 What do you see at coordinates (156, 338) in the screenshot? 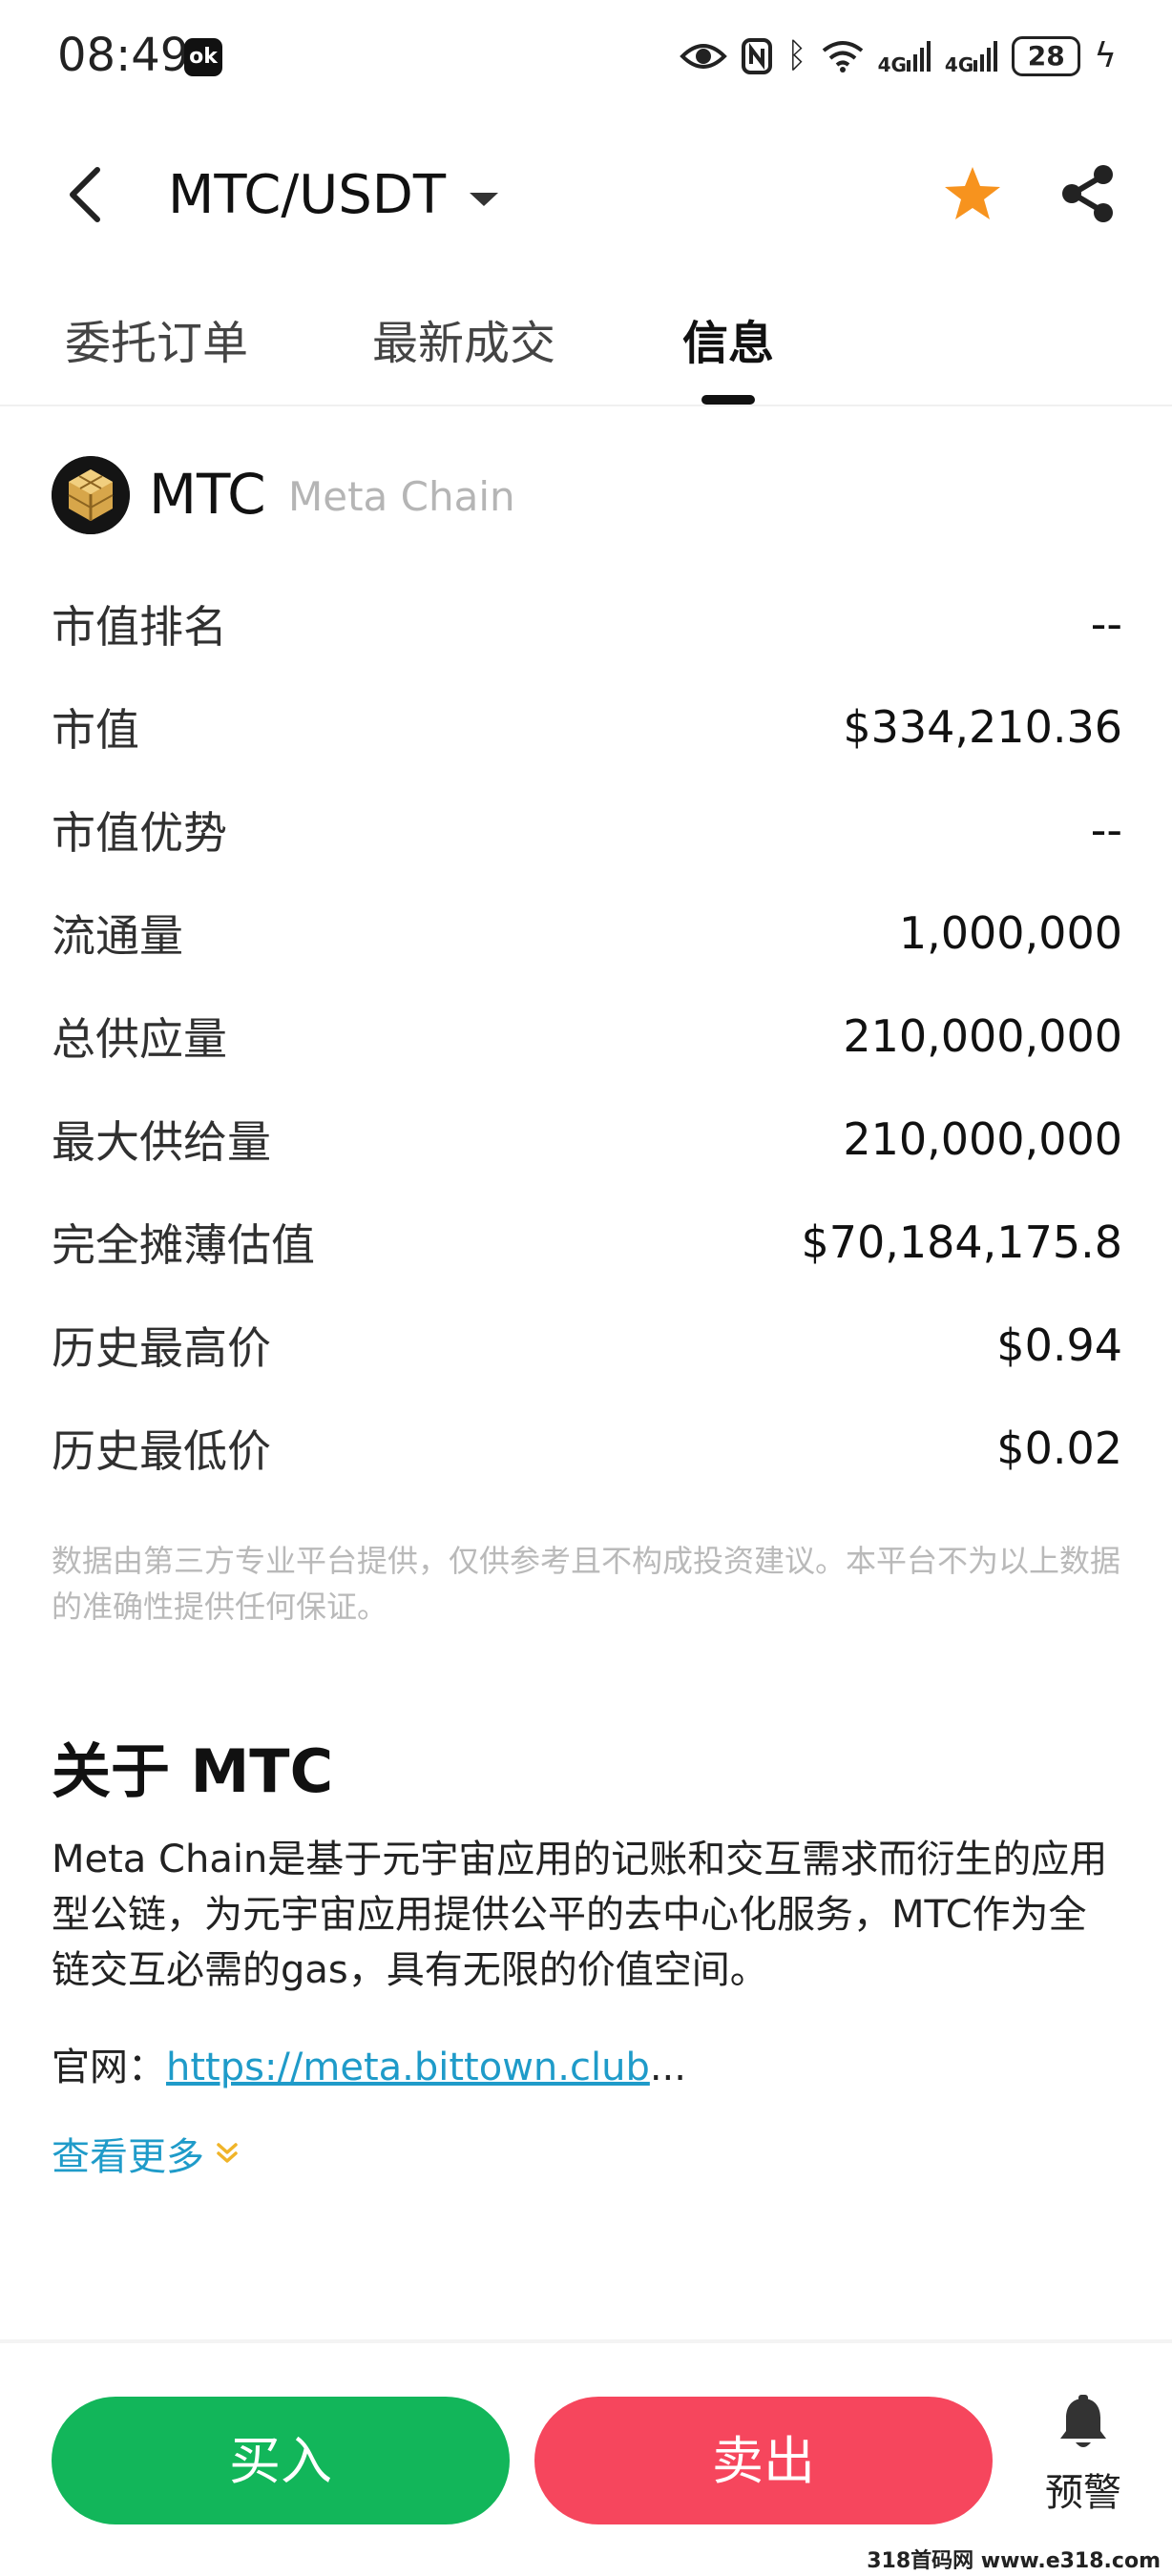
I see `tab-orders: 委托订单` at bounding box center [156, 338].